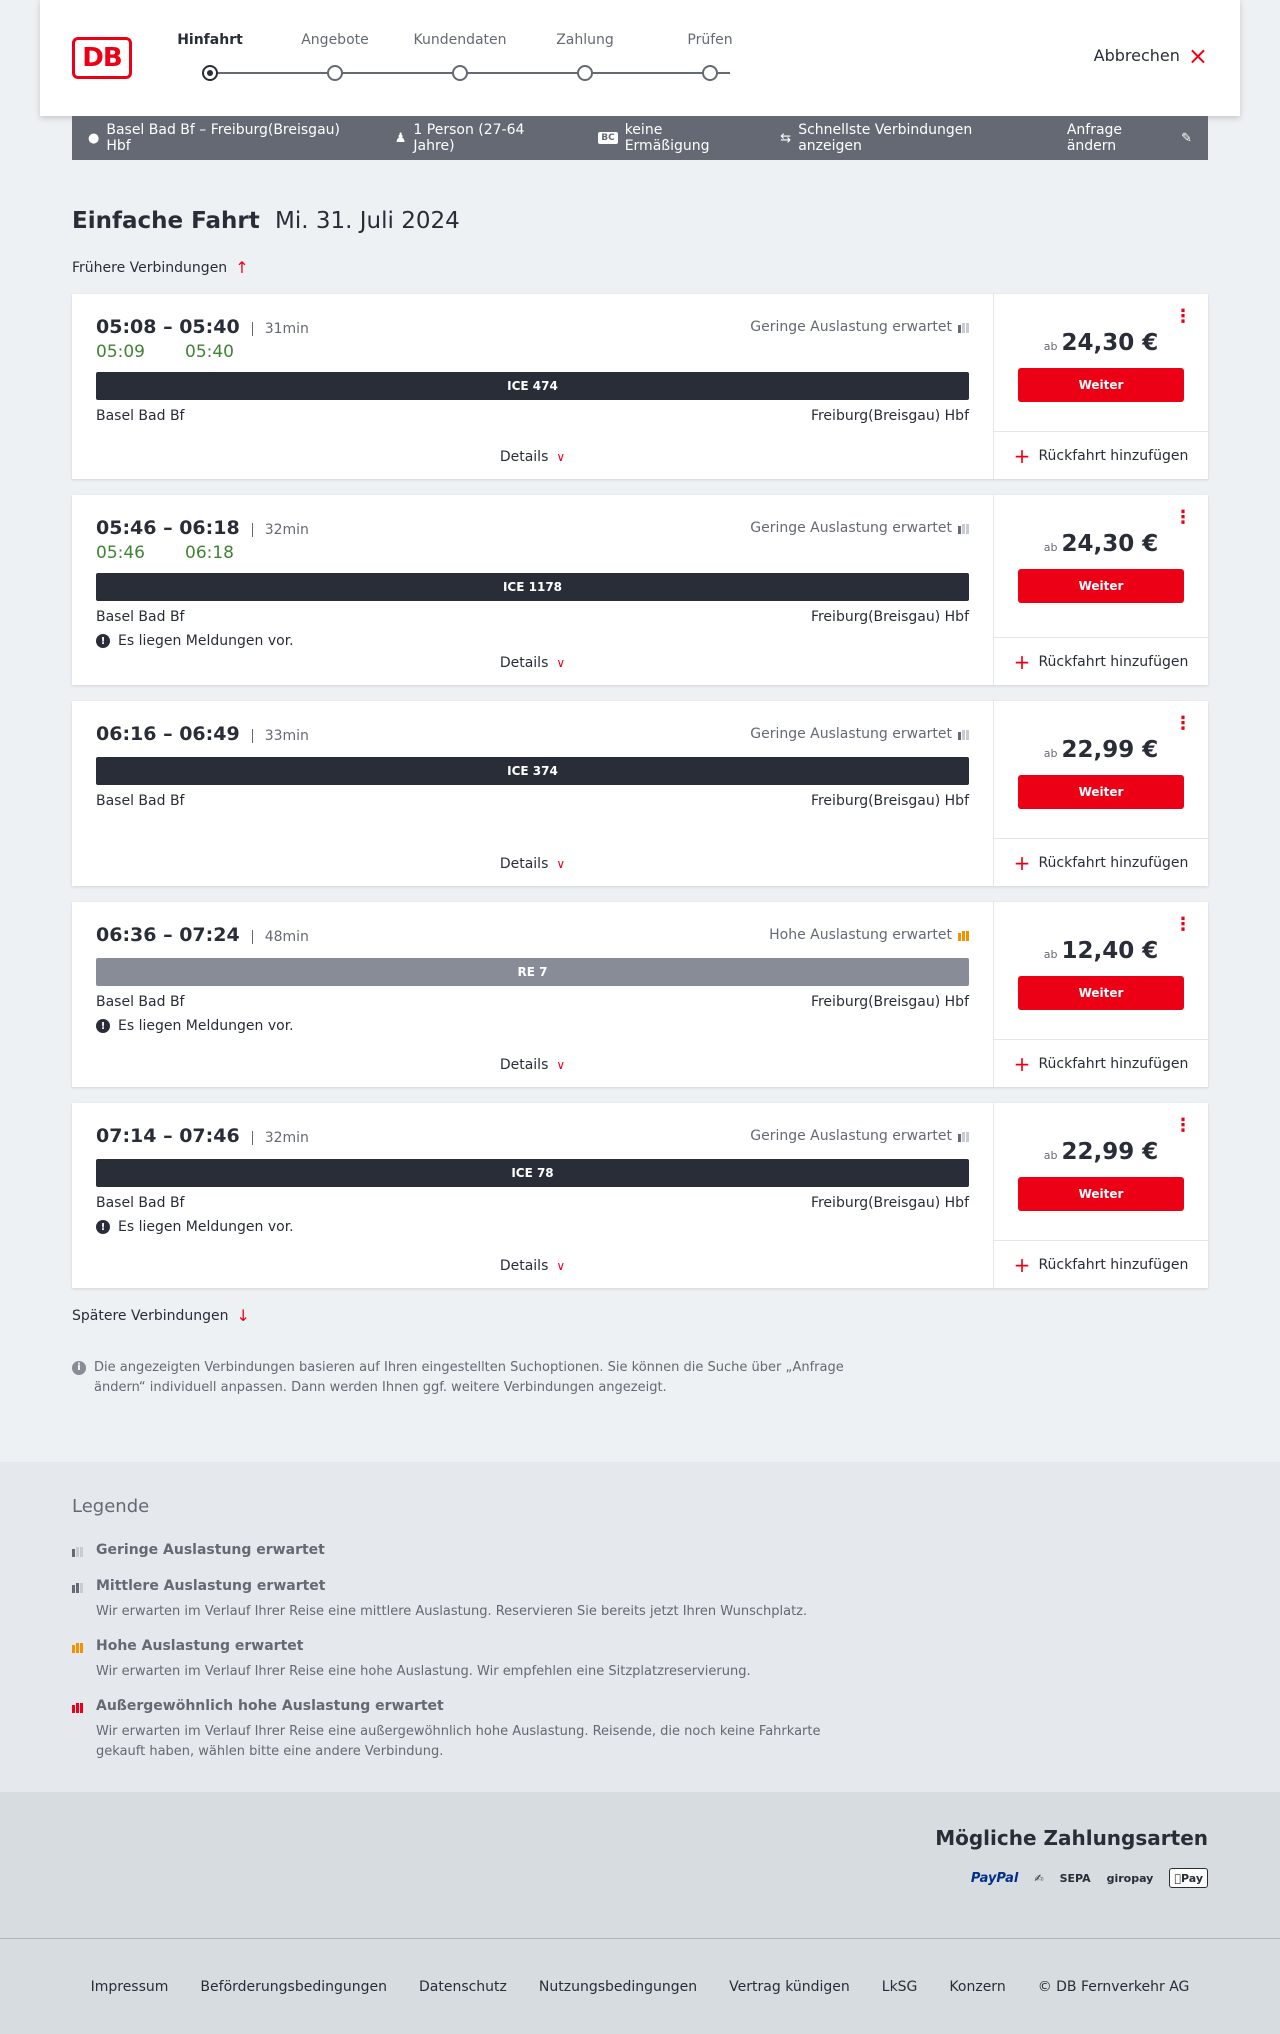 This screenshot has width=1280, height=2034. I want to click on planned-times: 05:08 – 05:40, so click(168, 327).